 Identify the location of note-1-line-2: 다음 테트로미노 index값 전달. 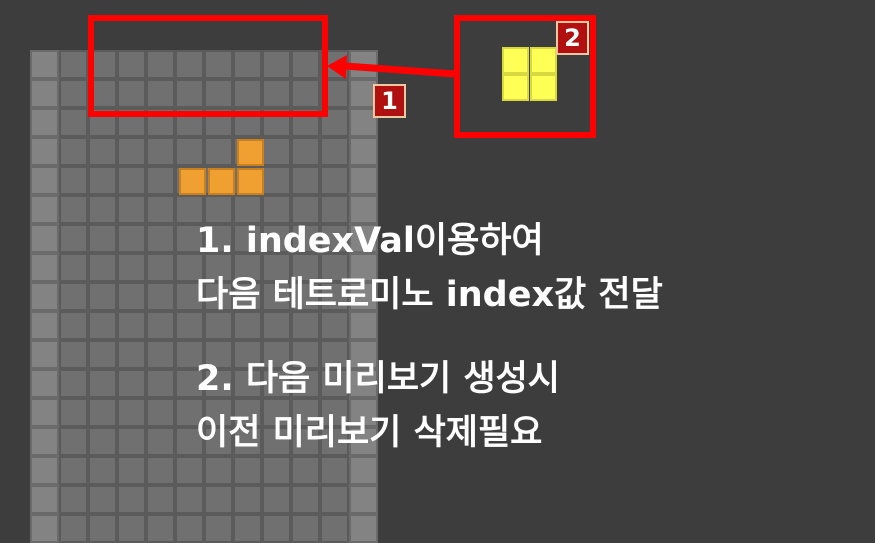
(429, 295).